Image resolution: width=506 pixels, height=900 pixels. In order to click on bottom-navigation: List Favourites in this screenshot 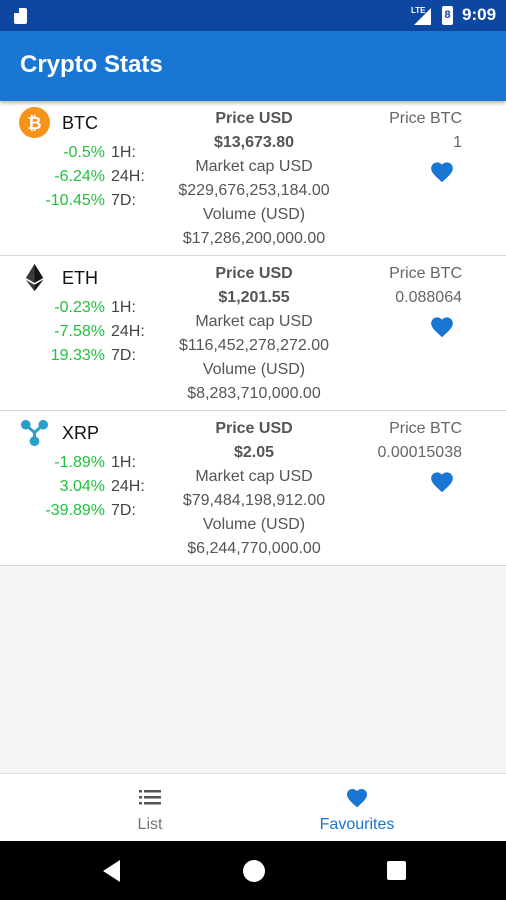, I will do `click(253, 807)`.